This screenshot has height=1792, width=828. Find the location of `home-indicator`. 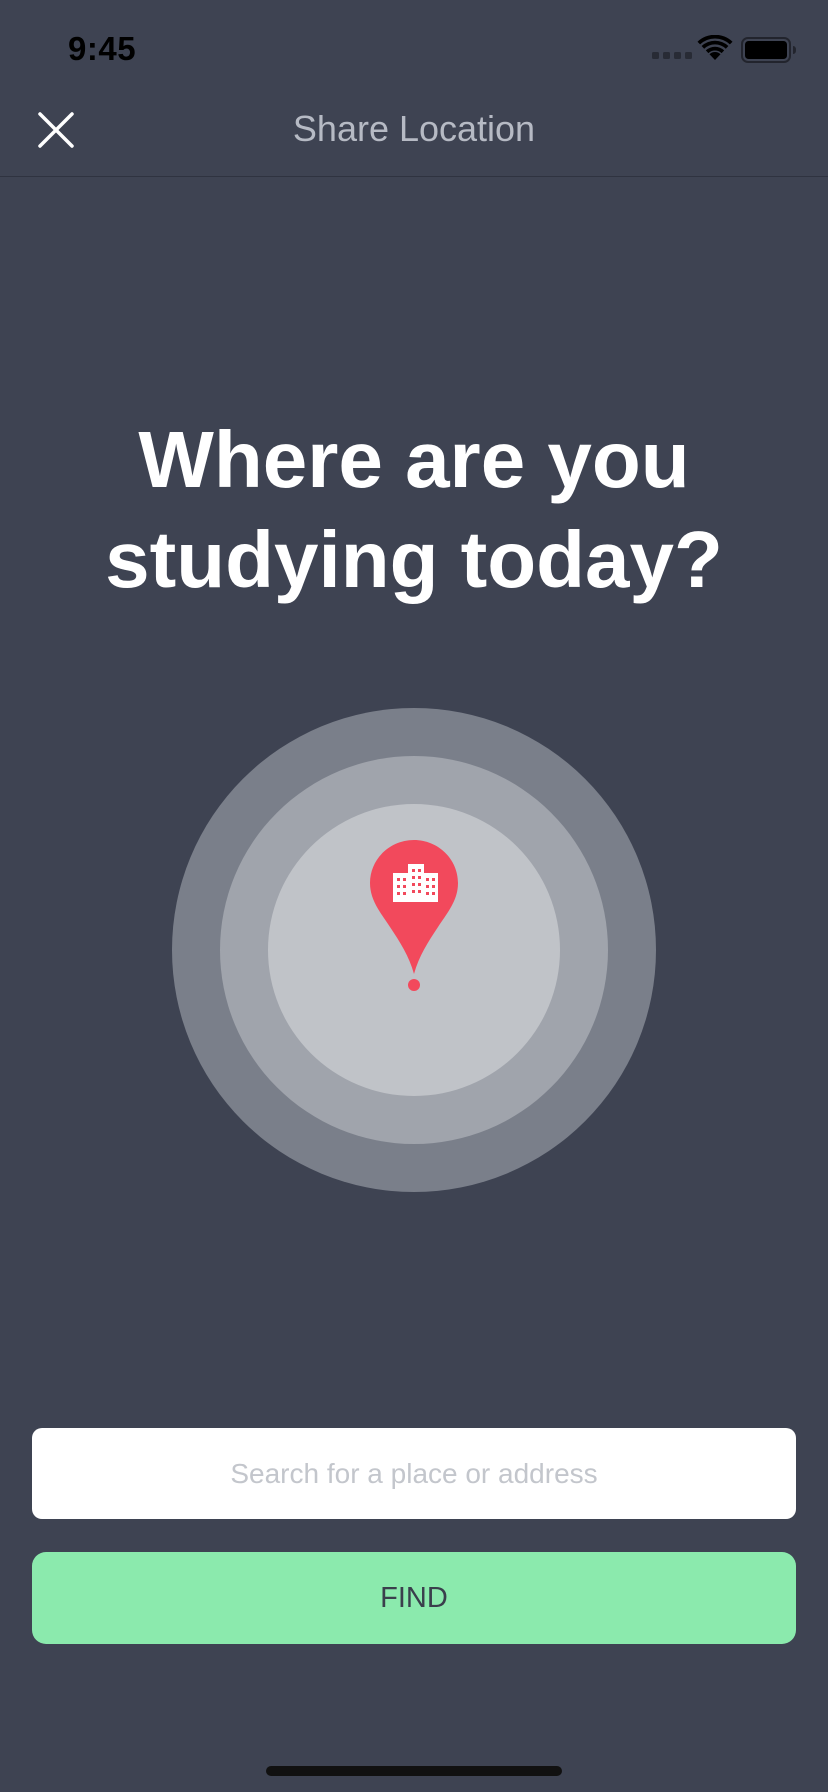

home-indicator is located at coordinates (414, 1771).